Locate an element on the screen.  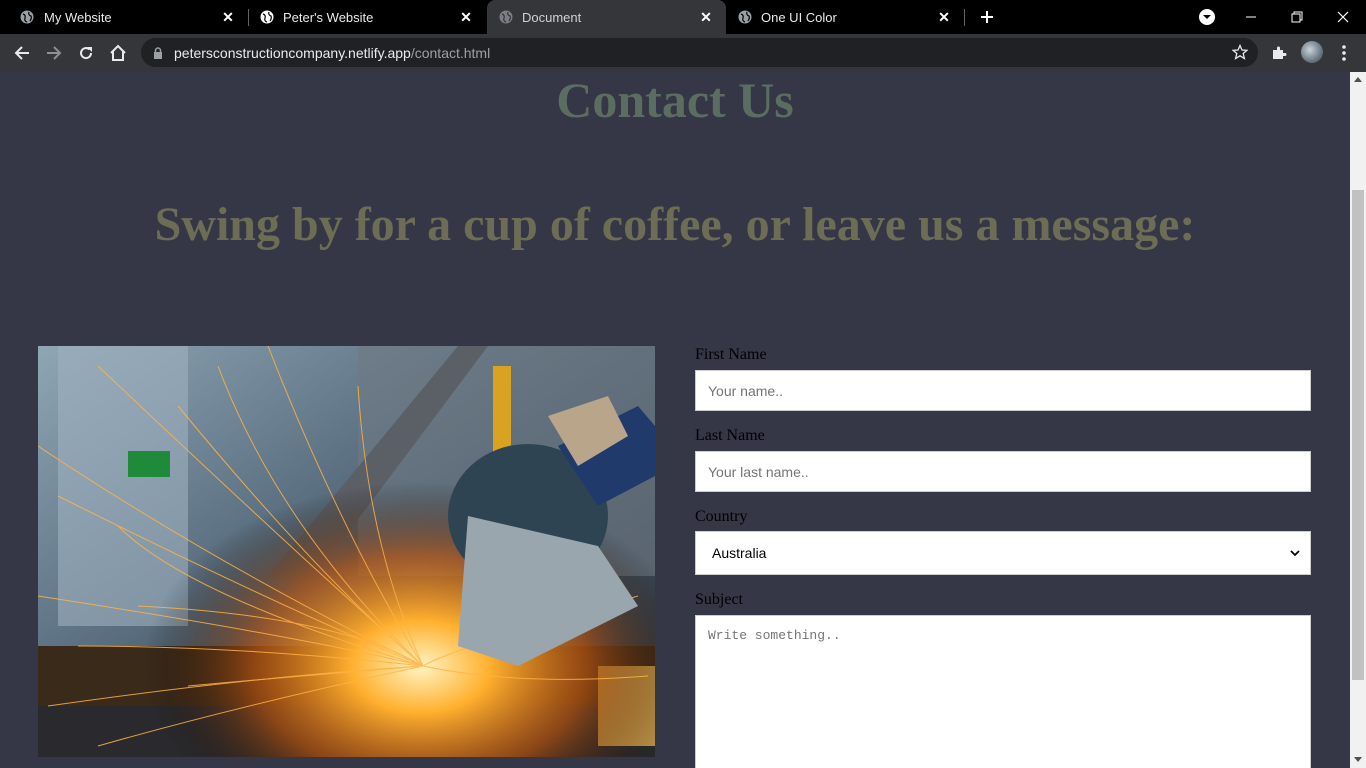
close-icon is located at coordinates (1343, 17).